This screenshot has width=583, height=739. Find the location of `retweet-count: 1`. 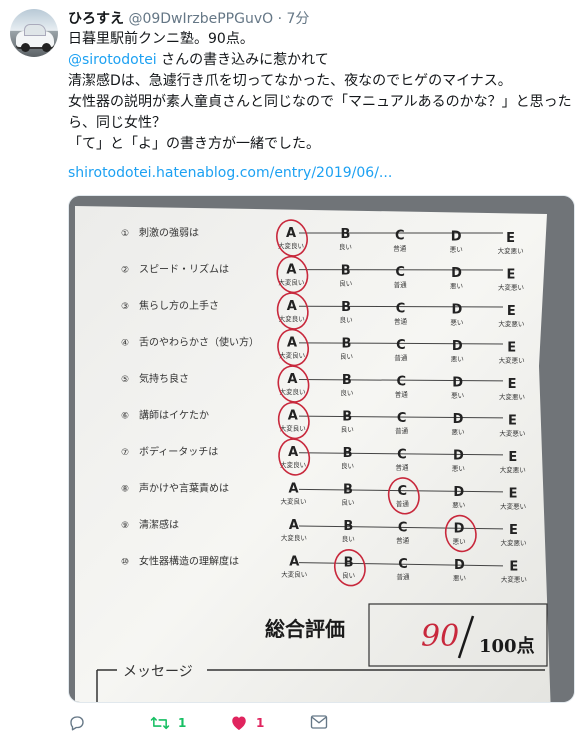

retweet-count: 1 is located at coordinates (182, 723).